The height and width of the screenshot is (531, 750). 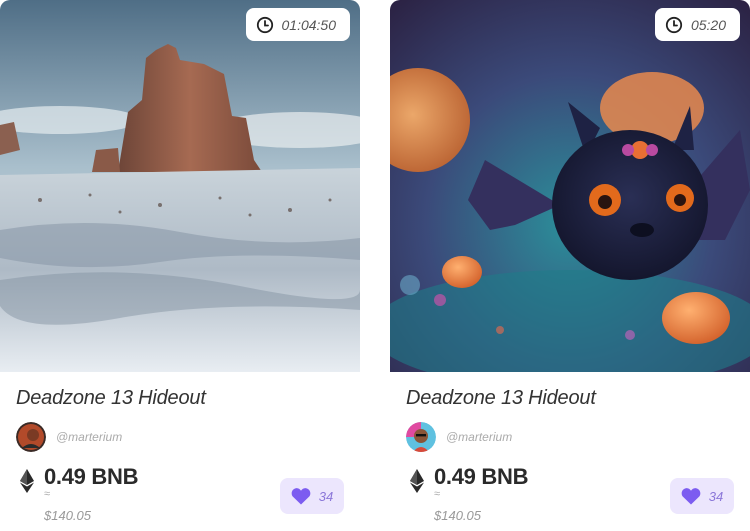 I want to click on timer-text: 05:20, so click(x=708, y=24).